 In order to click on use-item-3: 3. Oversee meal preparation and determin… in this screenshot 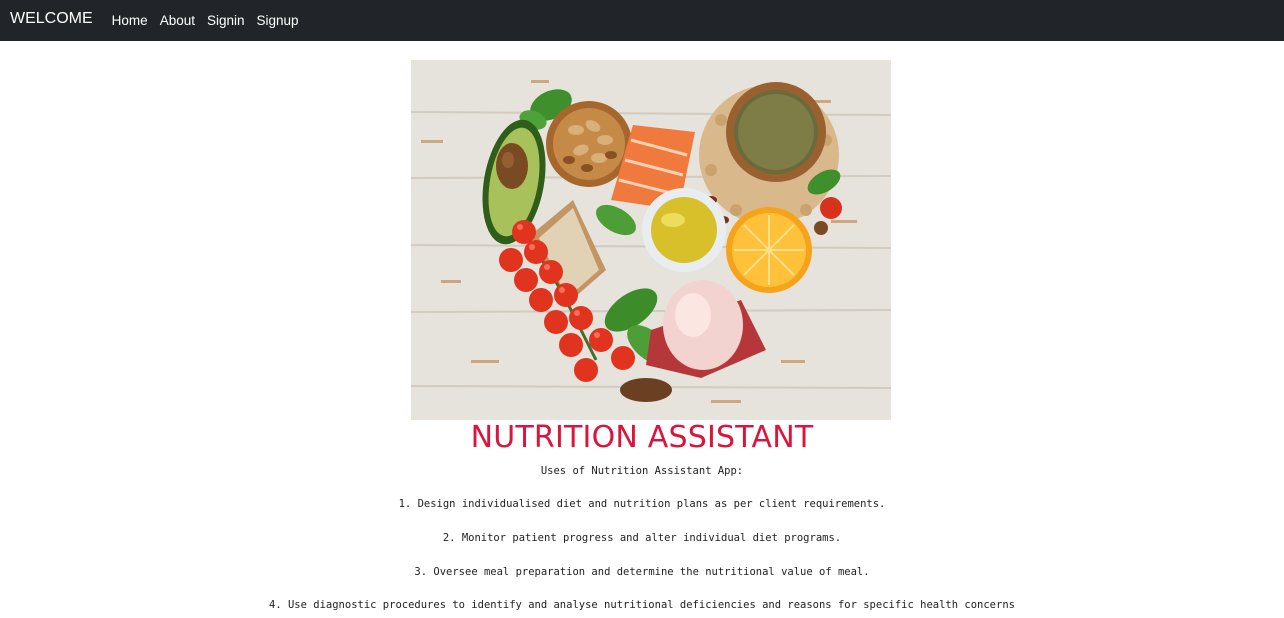, I will do `click(642, 572)`.